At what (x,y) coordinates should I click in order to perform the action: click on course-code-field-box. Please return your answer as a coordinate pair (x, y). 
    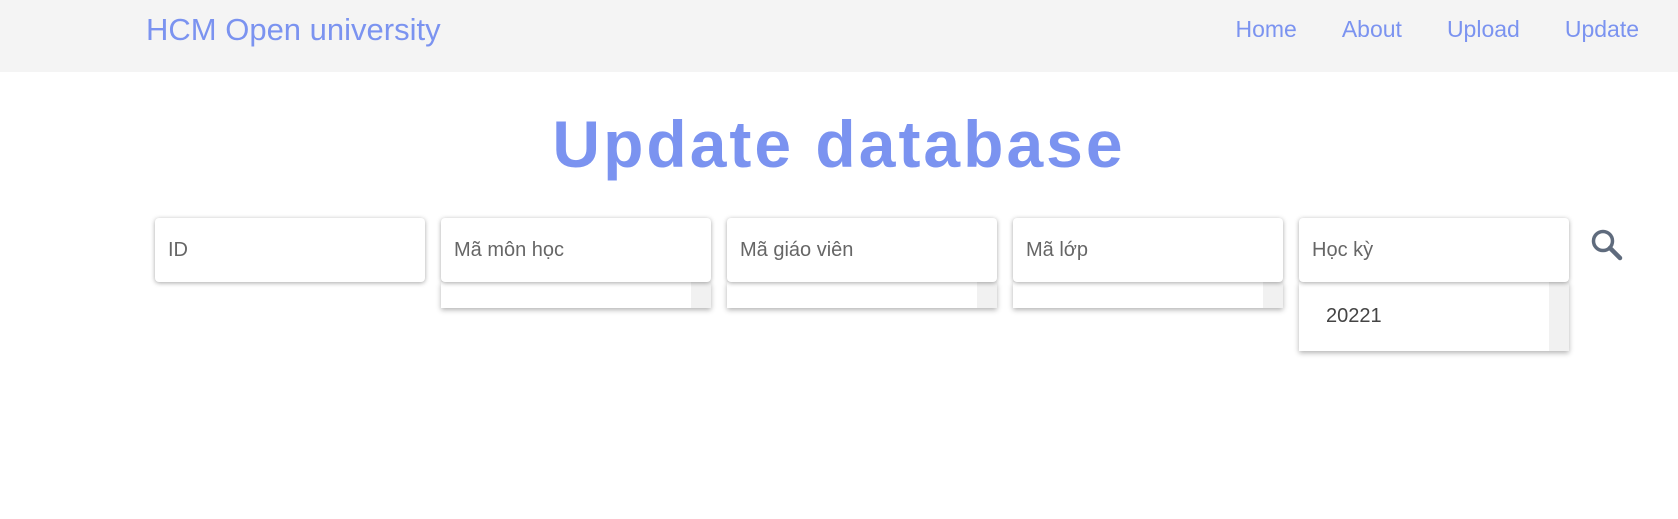
    Looking at the image, I should click on (576, 250).